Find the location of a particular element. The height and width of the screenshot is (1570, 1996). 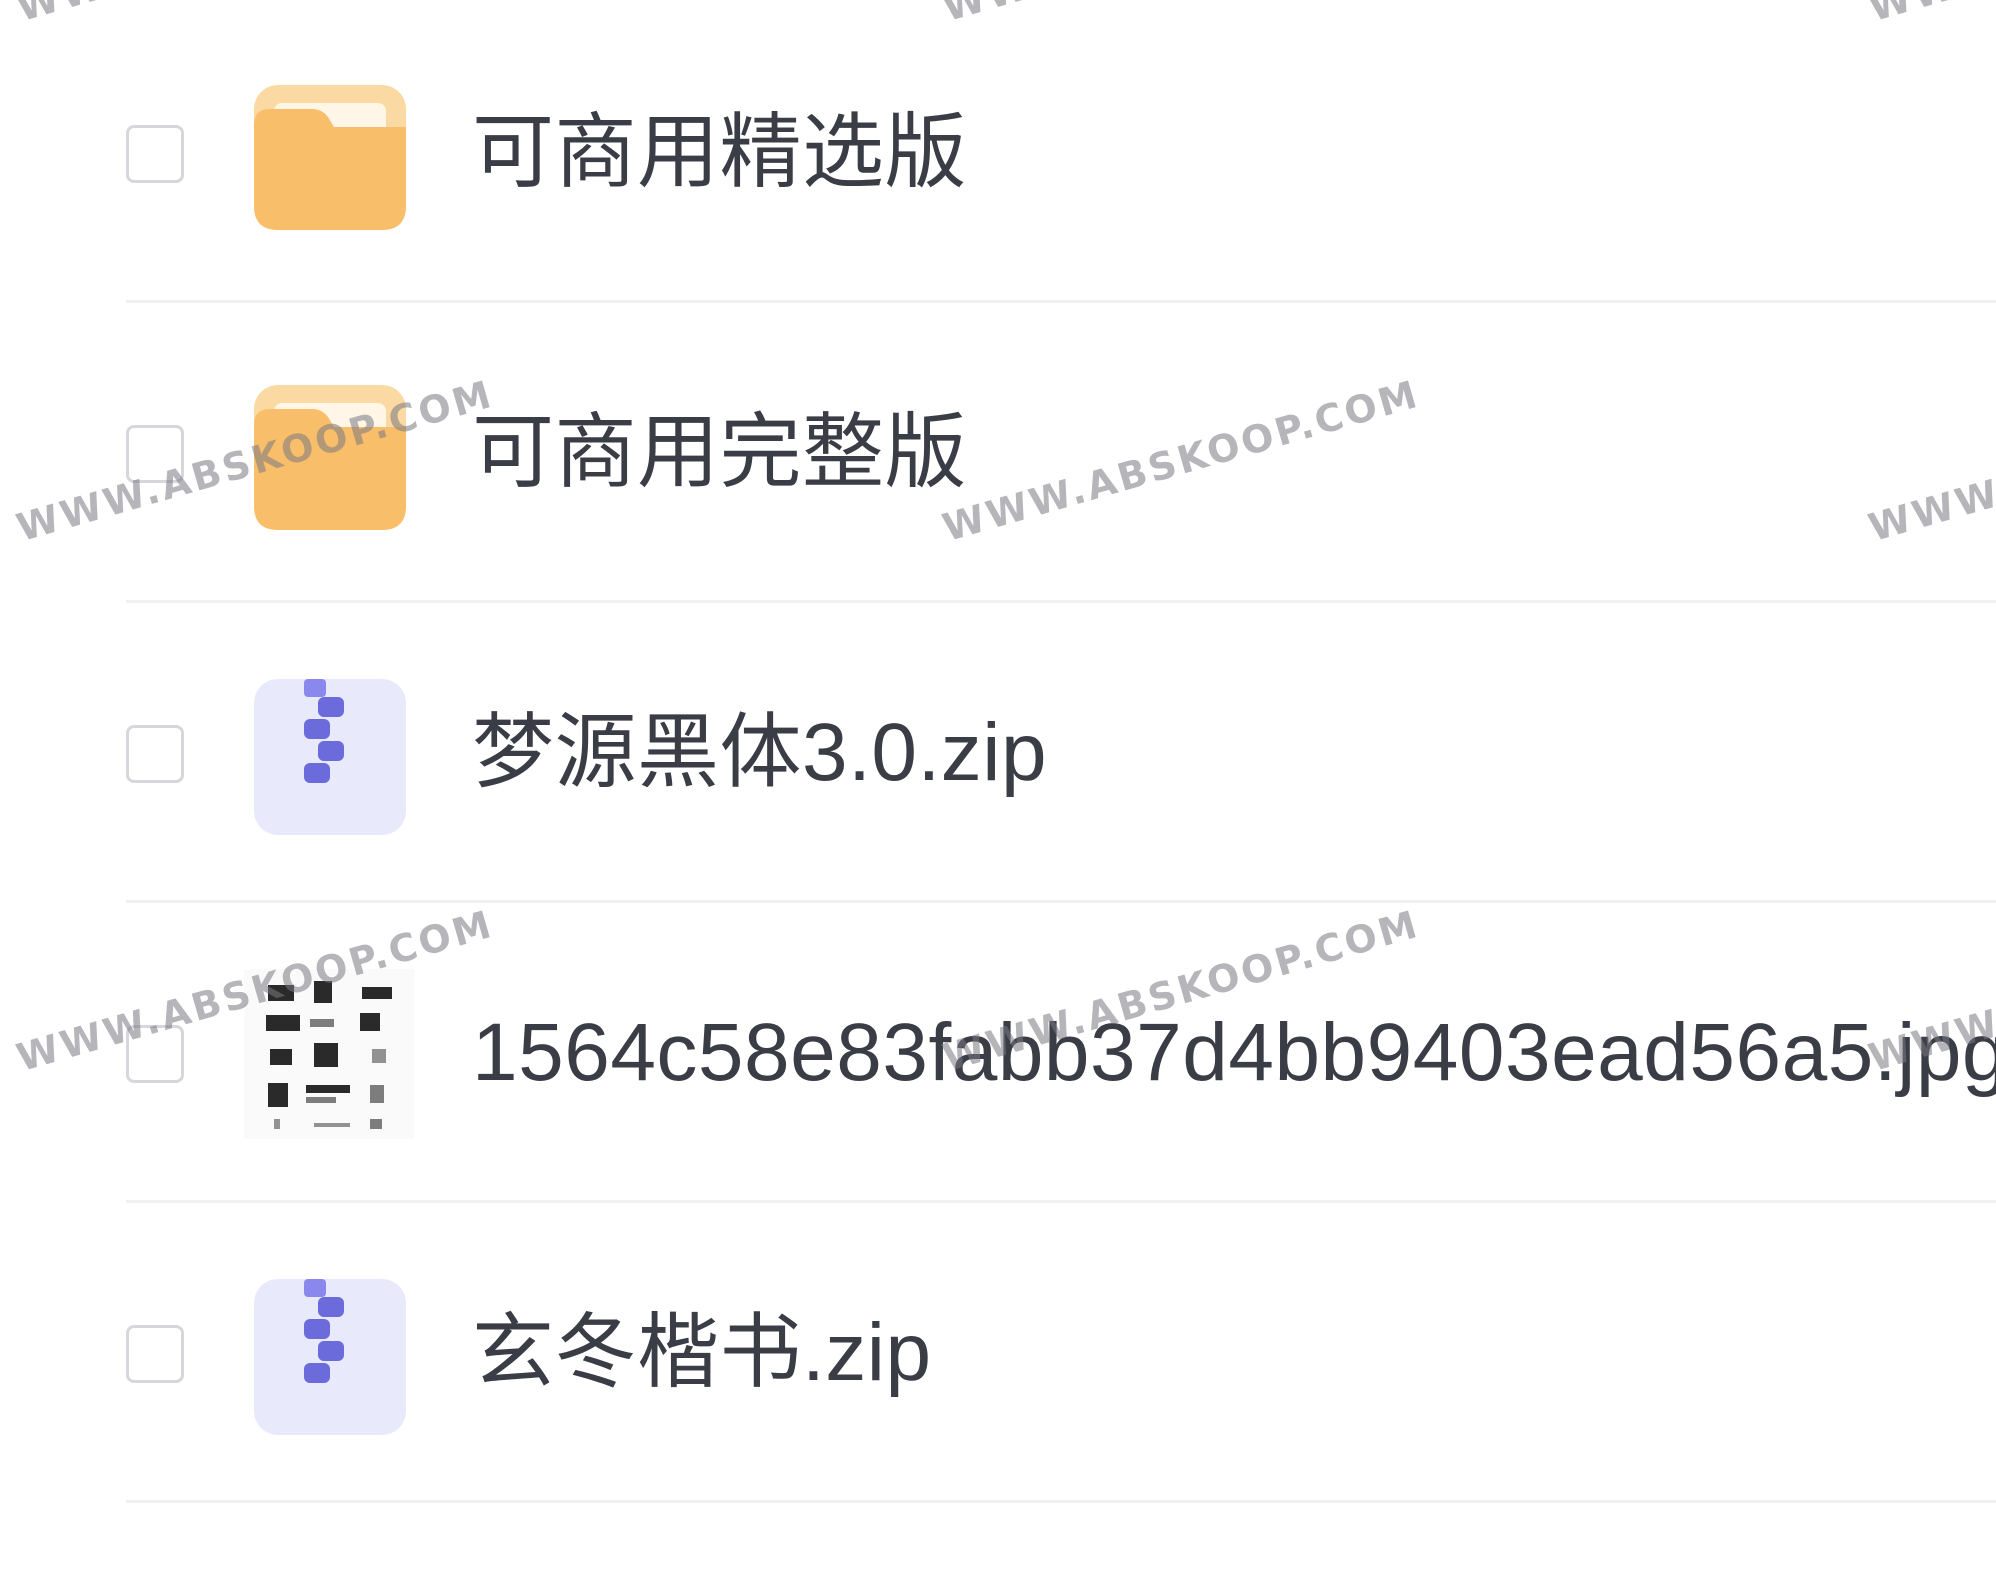

folder-icon is located at coordinates (330, 157).